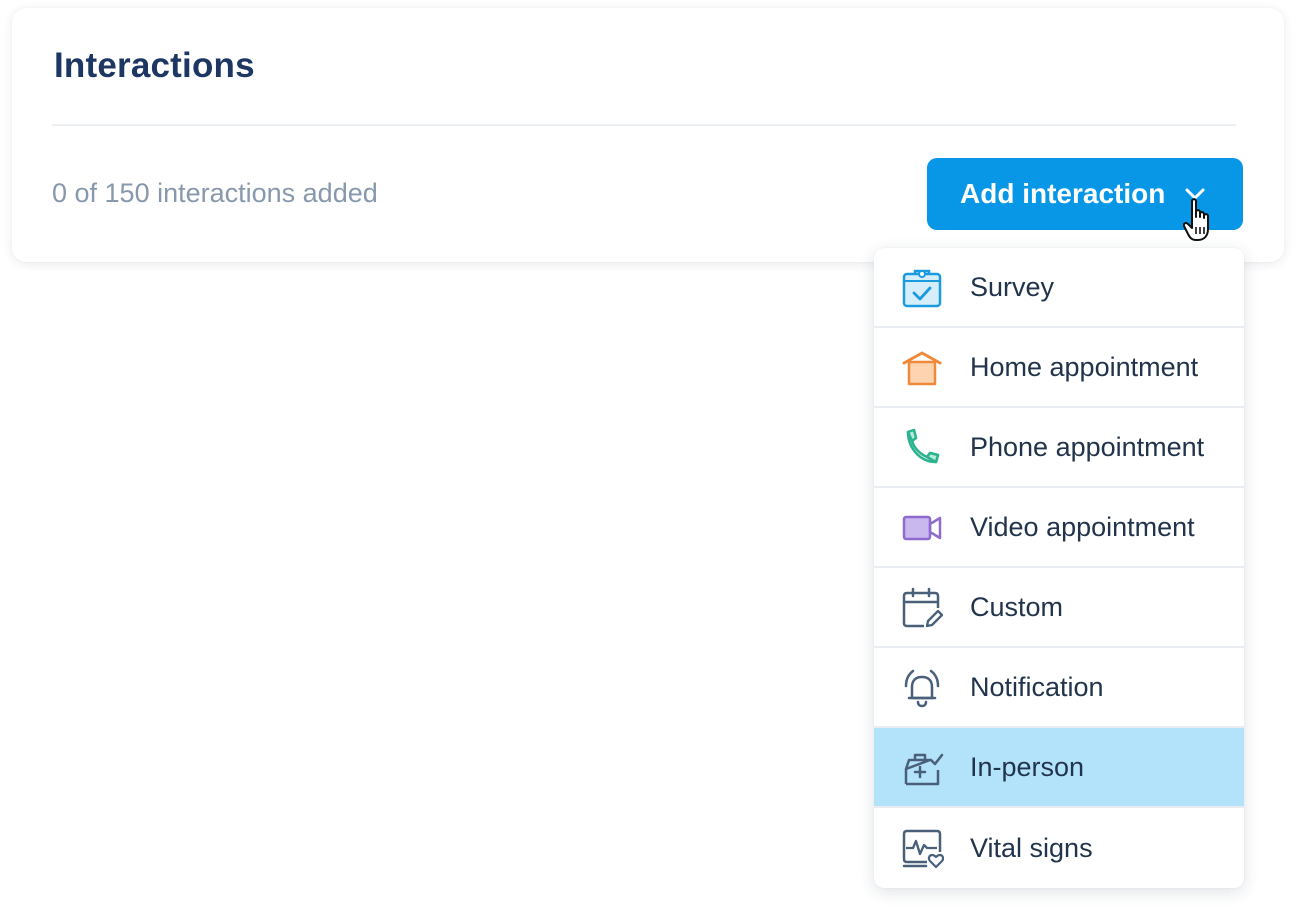  What do you see at coordinates (1063, 193) in the screenshot?
I see `add-interaction-label: Add interaction` at bounding box center [1063, 193].